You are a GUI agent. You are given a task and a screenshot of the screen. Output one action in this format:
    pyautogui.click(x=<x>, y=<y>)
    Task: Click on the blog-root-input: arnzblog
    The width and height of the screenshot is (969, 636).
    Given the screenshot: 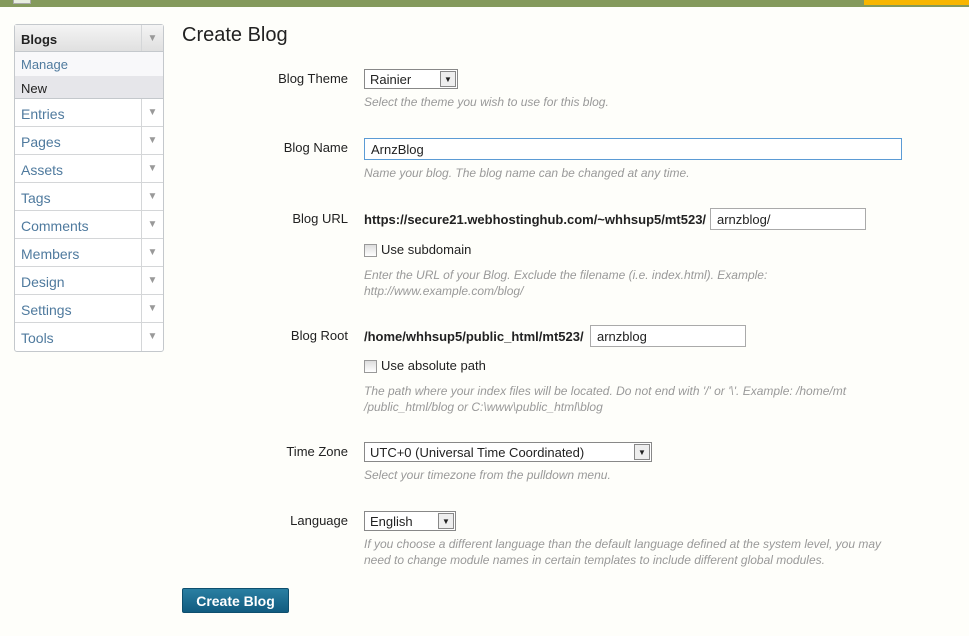 What is the action you would take?
    pyautogui.click(x=668, y=336)
    